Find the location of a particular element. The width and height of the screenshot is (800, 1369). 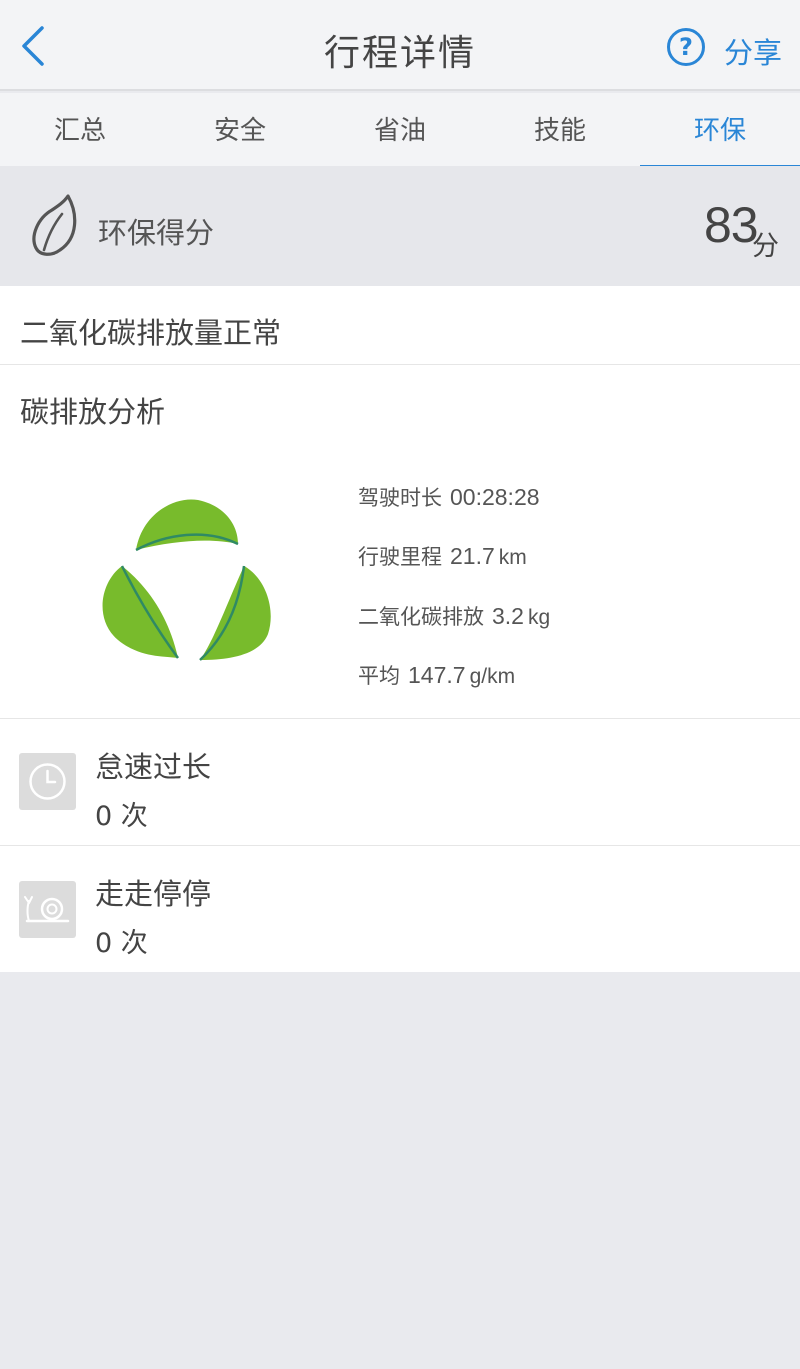

tab-eco: 环保 is located at coordinates (720, 131).